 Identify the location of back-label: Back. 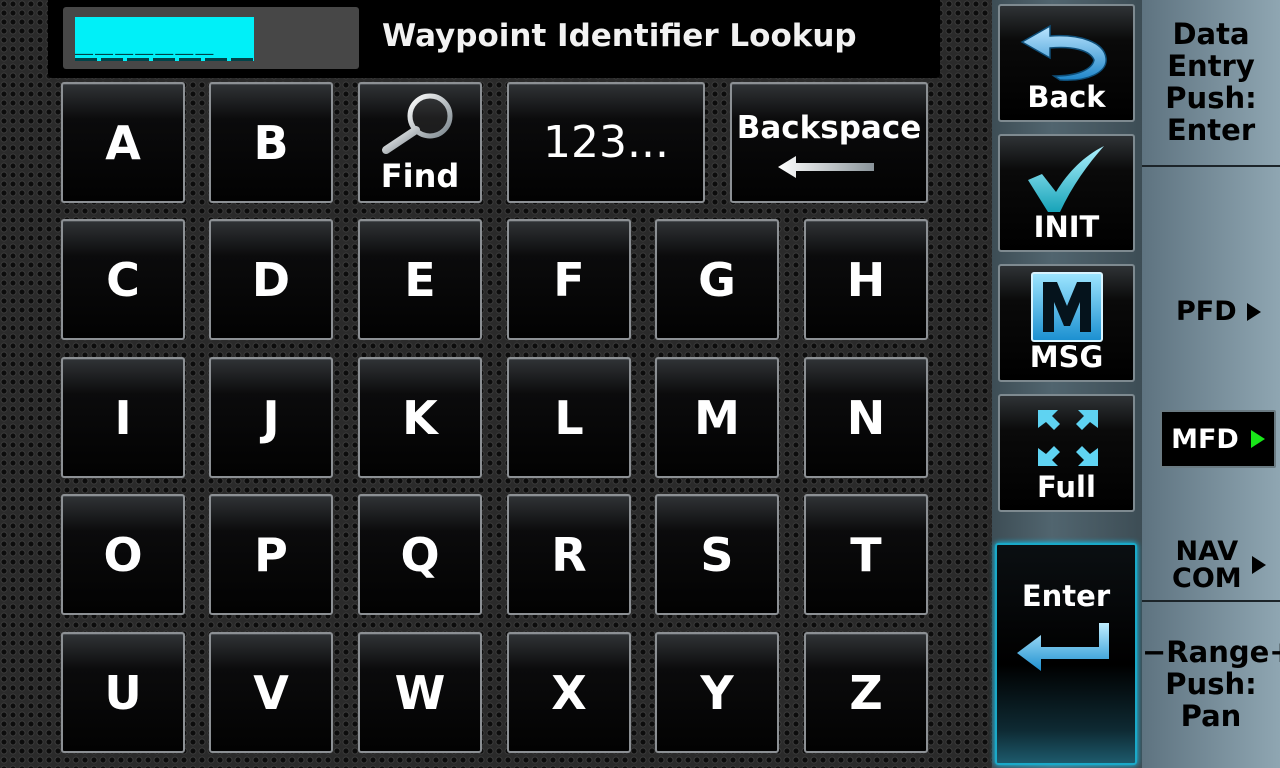
(1066, 97).